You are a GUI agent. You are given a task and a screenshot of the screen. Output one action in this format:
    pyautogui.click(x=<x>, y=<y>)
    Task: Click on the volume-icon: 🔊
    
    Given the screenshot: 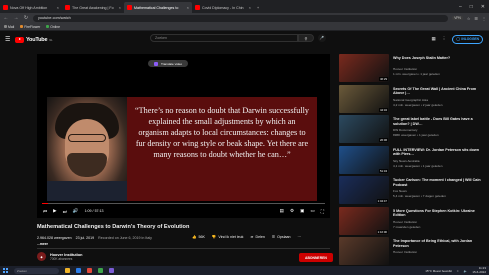 What is the action you would take?
    pyautogui.click(x=76, y=211)
    